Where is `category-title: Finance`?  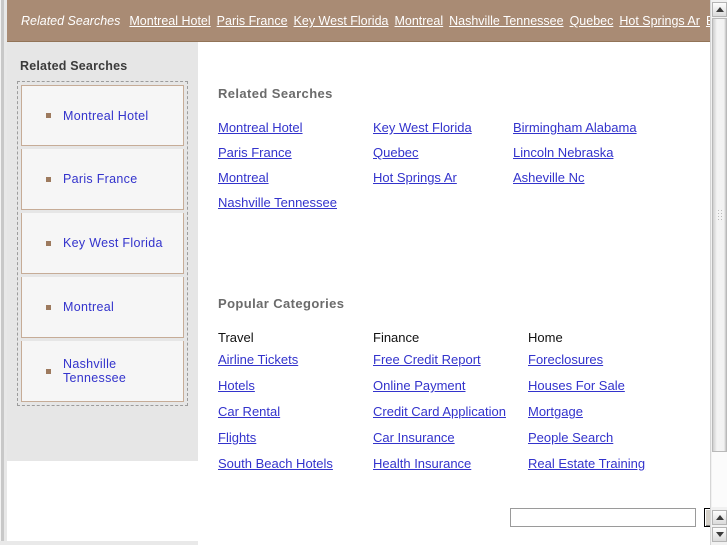 category-title: Finance is located at coordinates (396, 337).